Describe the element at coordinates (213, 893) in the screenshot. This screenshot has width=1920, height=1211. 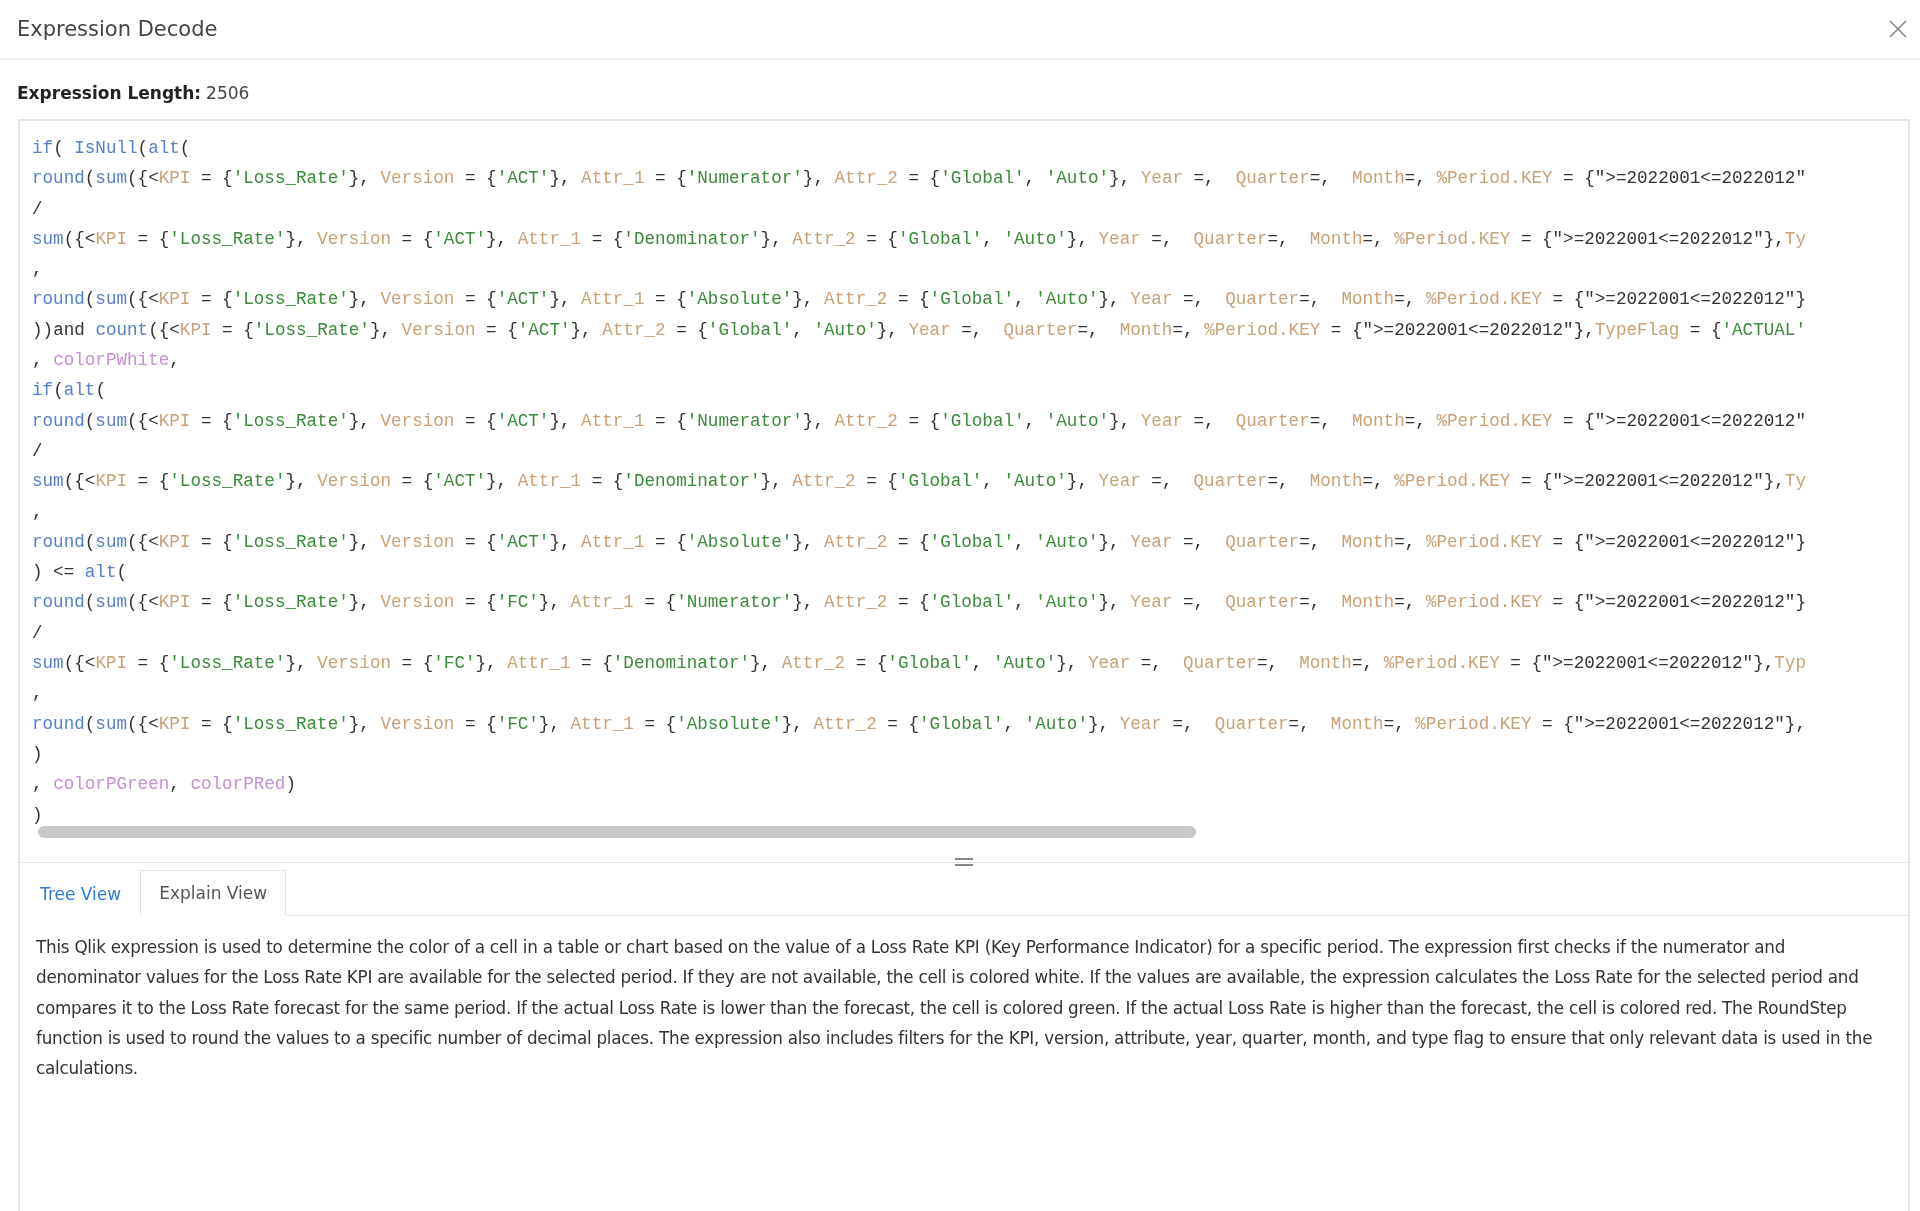
I see `view-tab: Explain View` at that location.